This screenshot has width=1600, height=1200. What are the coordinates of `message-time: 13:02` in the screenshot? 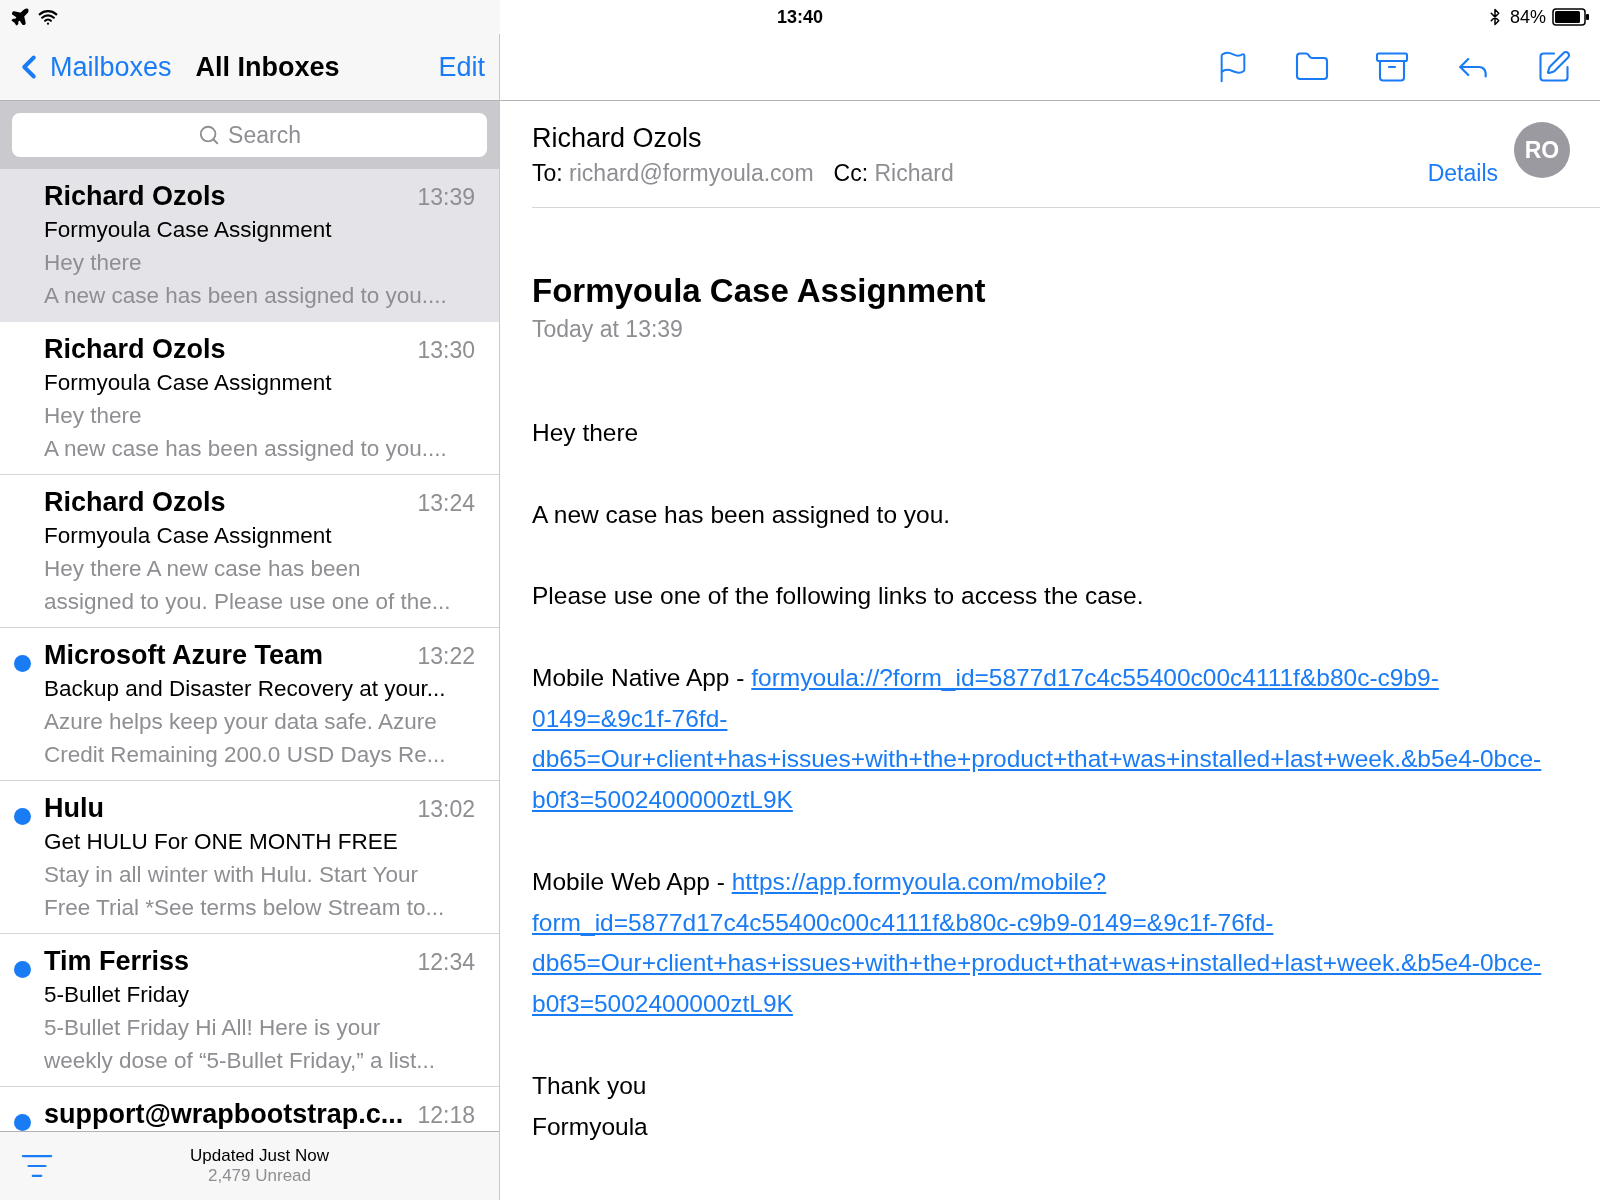 It's located at (446, 809).